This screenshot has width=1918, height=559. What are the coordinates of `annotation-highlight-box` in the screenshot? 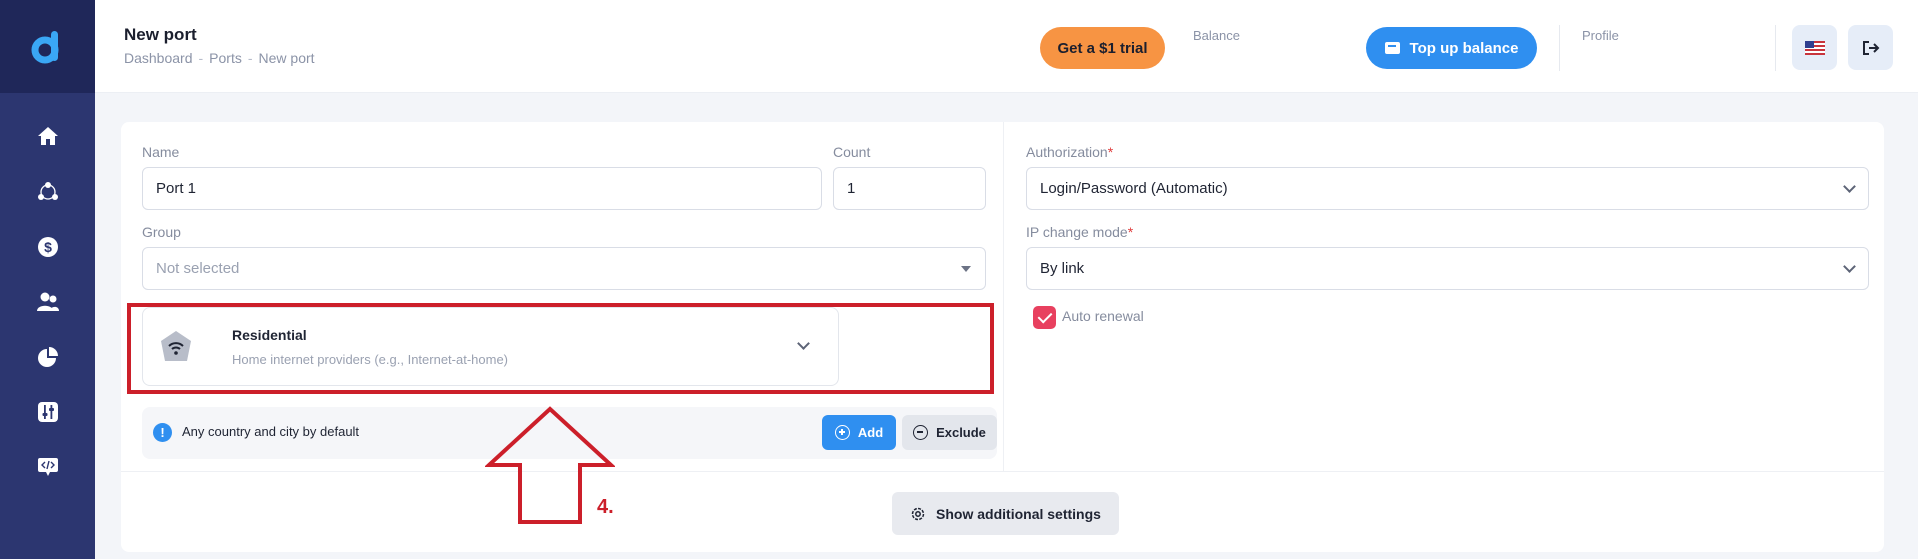 It's located at (560, 348).